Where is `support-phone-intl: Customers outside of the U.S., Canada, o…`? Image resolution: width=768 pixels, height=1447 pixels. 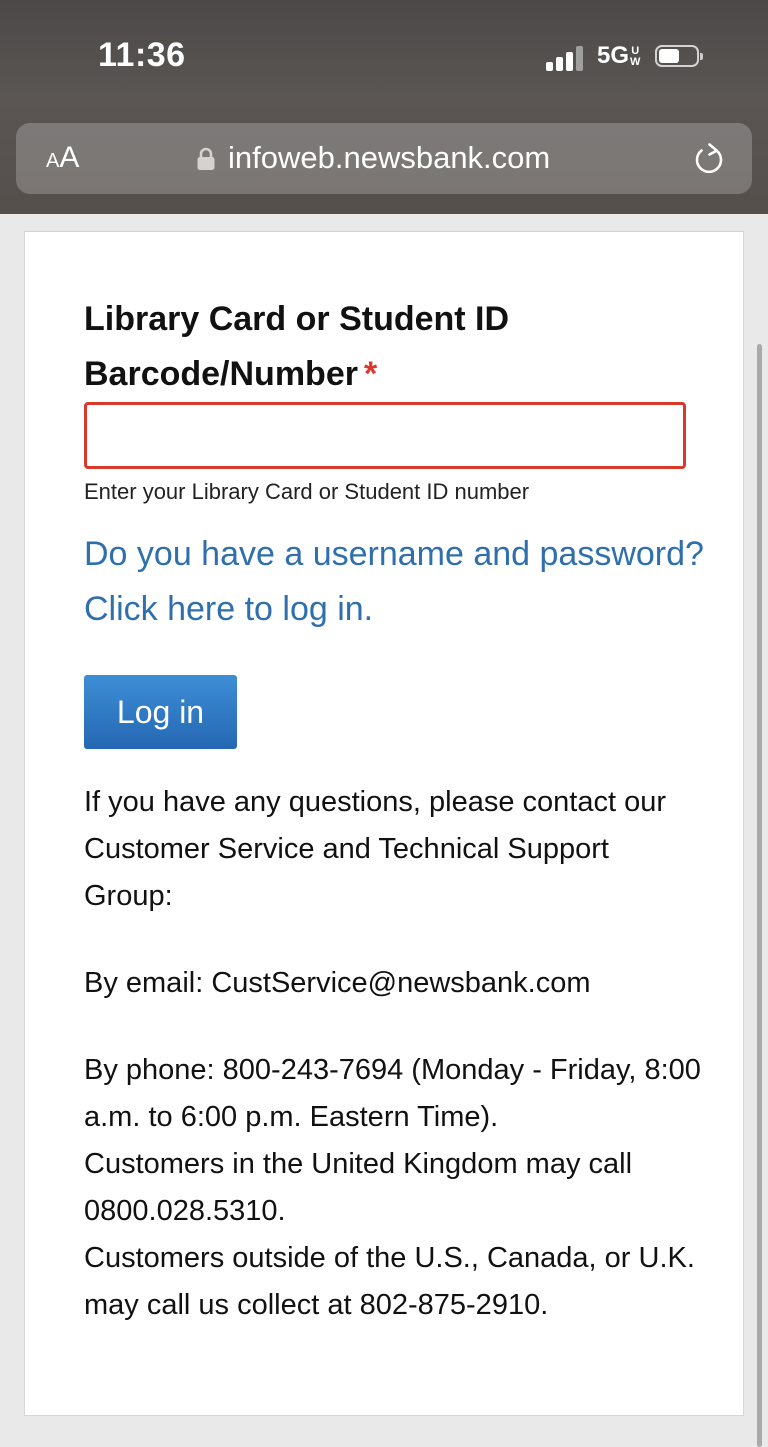
support-phone-intl: Customers outside of the U.S., Canada, o… is located at coordinates (389, 1281).